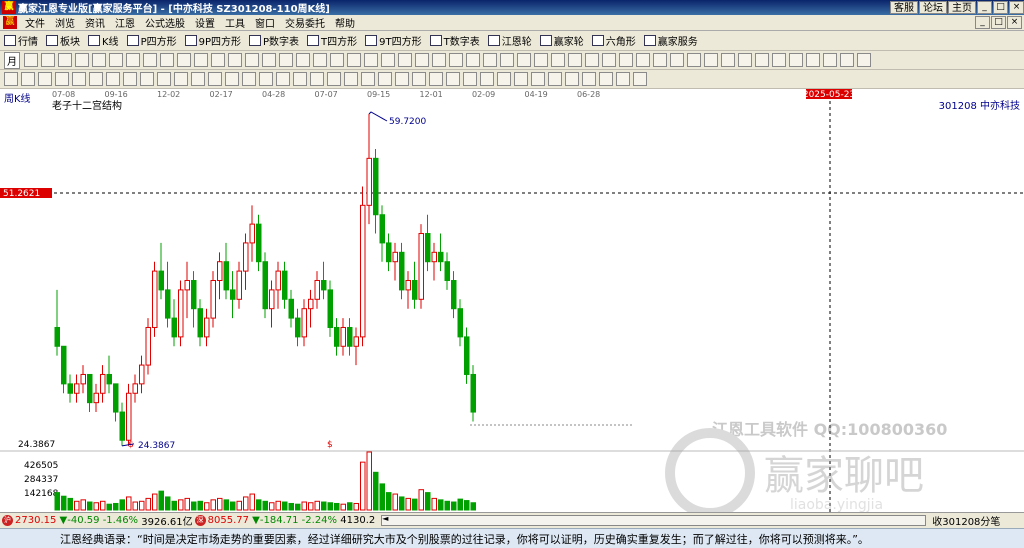 The image size is (1024, 548). Describe the element at coordinates (95, 22) in the screenshot. I see `menu-news: 资讯` at that location.